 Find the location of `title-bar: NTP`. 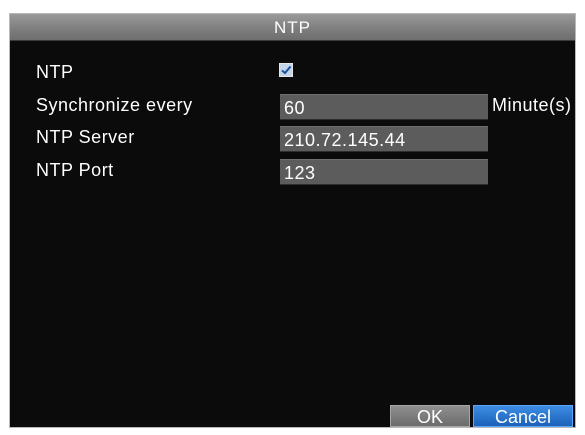

title-bar: NTP is located at coordinates (292, 27).